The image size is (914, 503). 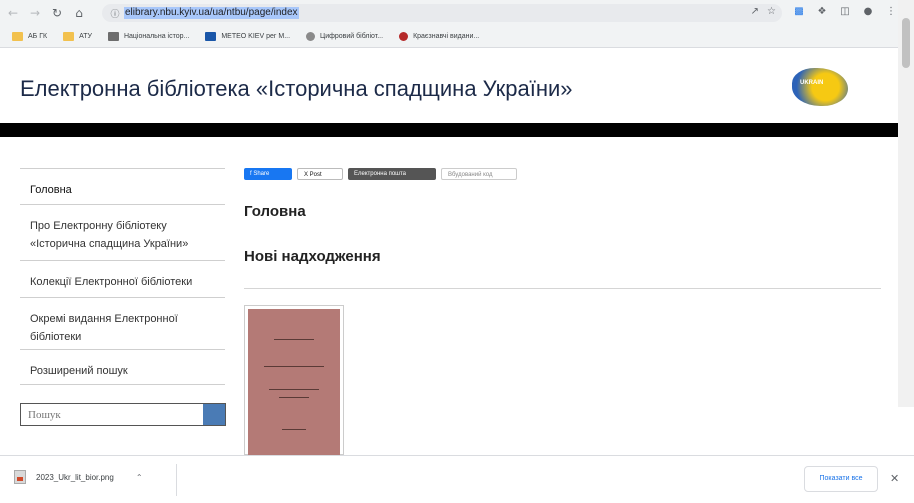 I want to click on logo-text: UKRAIN, so click(x=812, y=83).